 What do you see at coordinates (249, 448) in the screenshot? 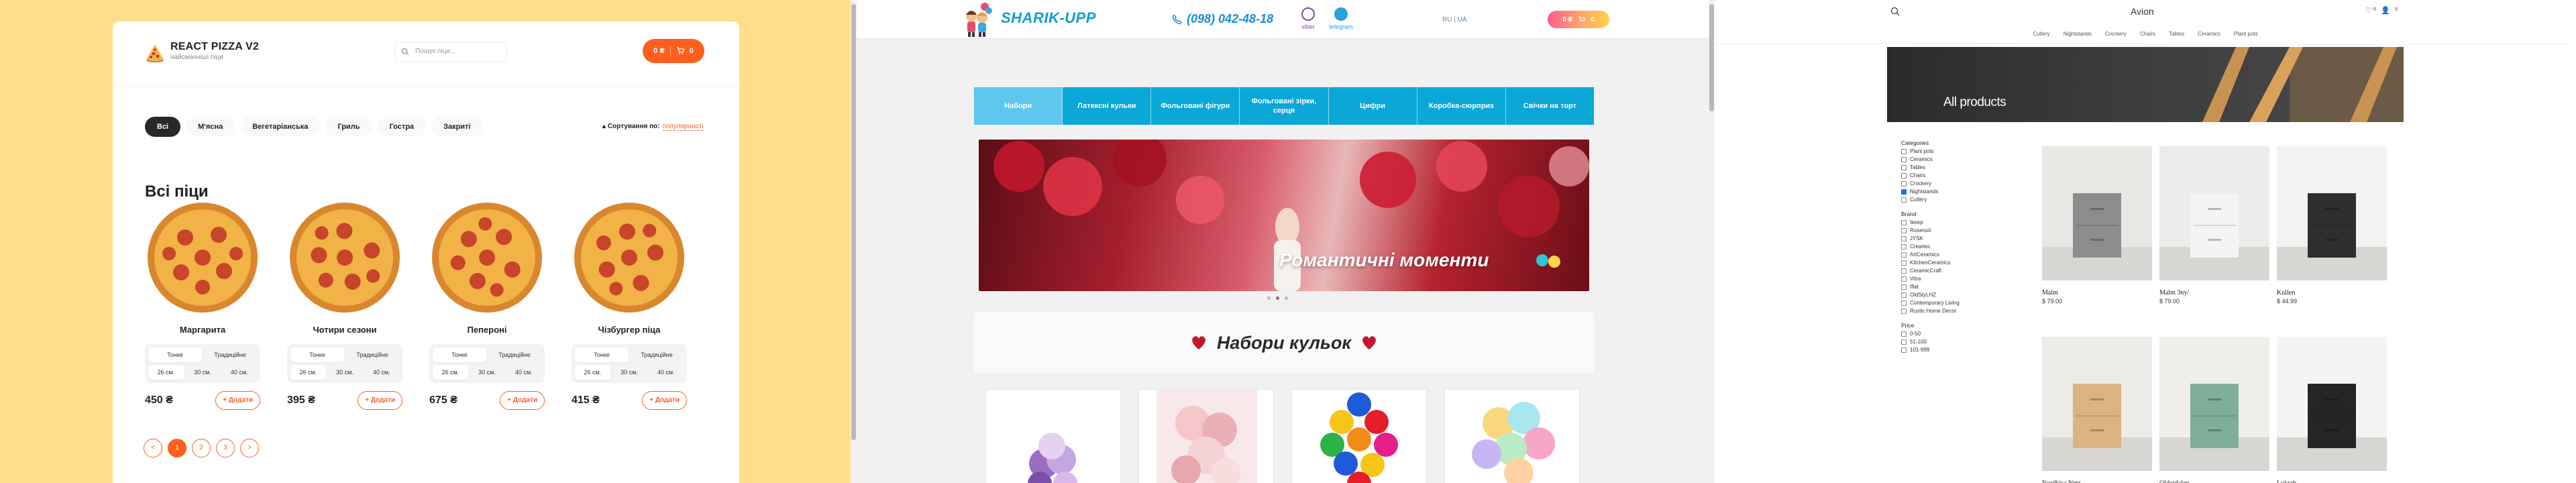
I see `page-next-button: >` at bounding box center [249, 448].